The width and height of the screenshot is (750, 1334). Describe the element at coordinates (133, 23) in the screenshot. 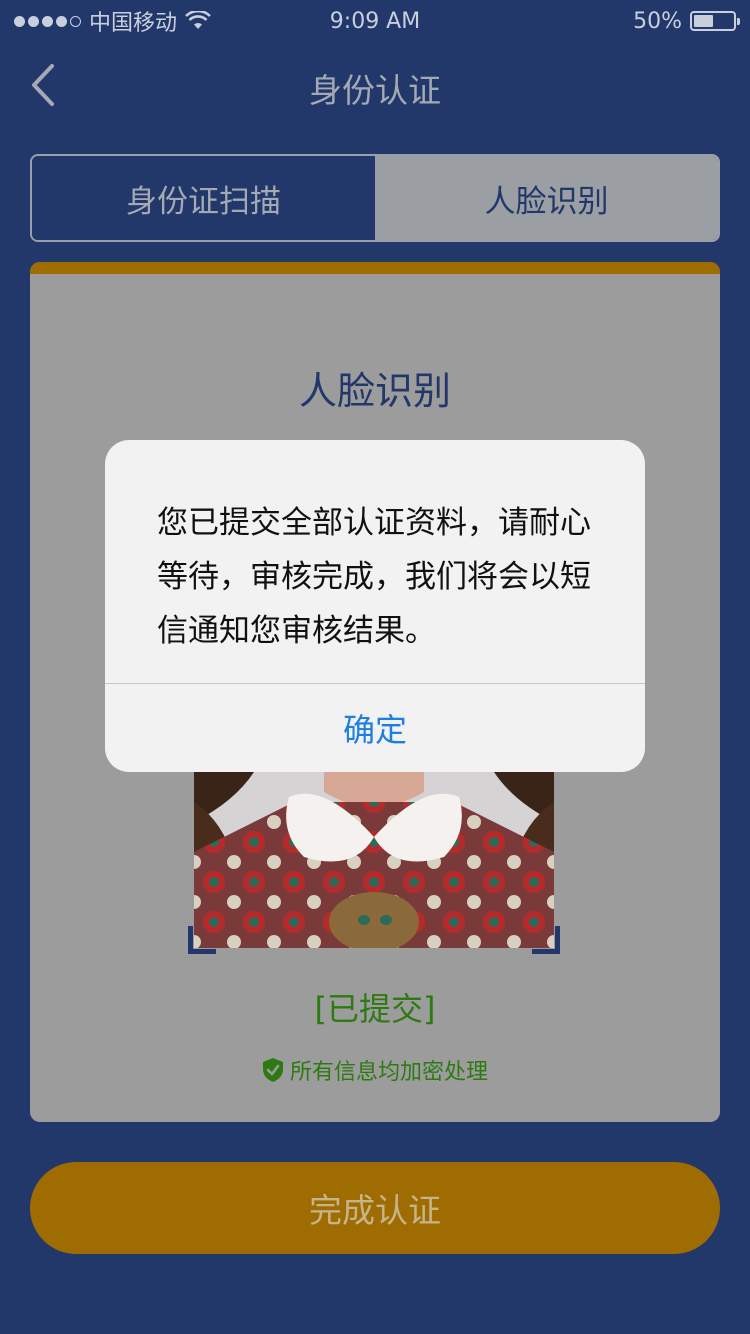

I see `carrier-label: 中国移动` at that location.